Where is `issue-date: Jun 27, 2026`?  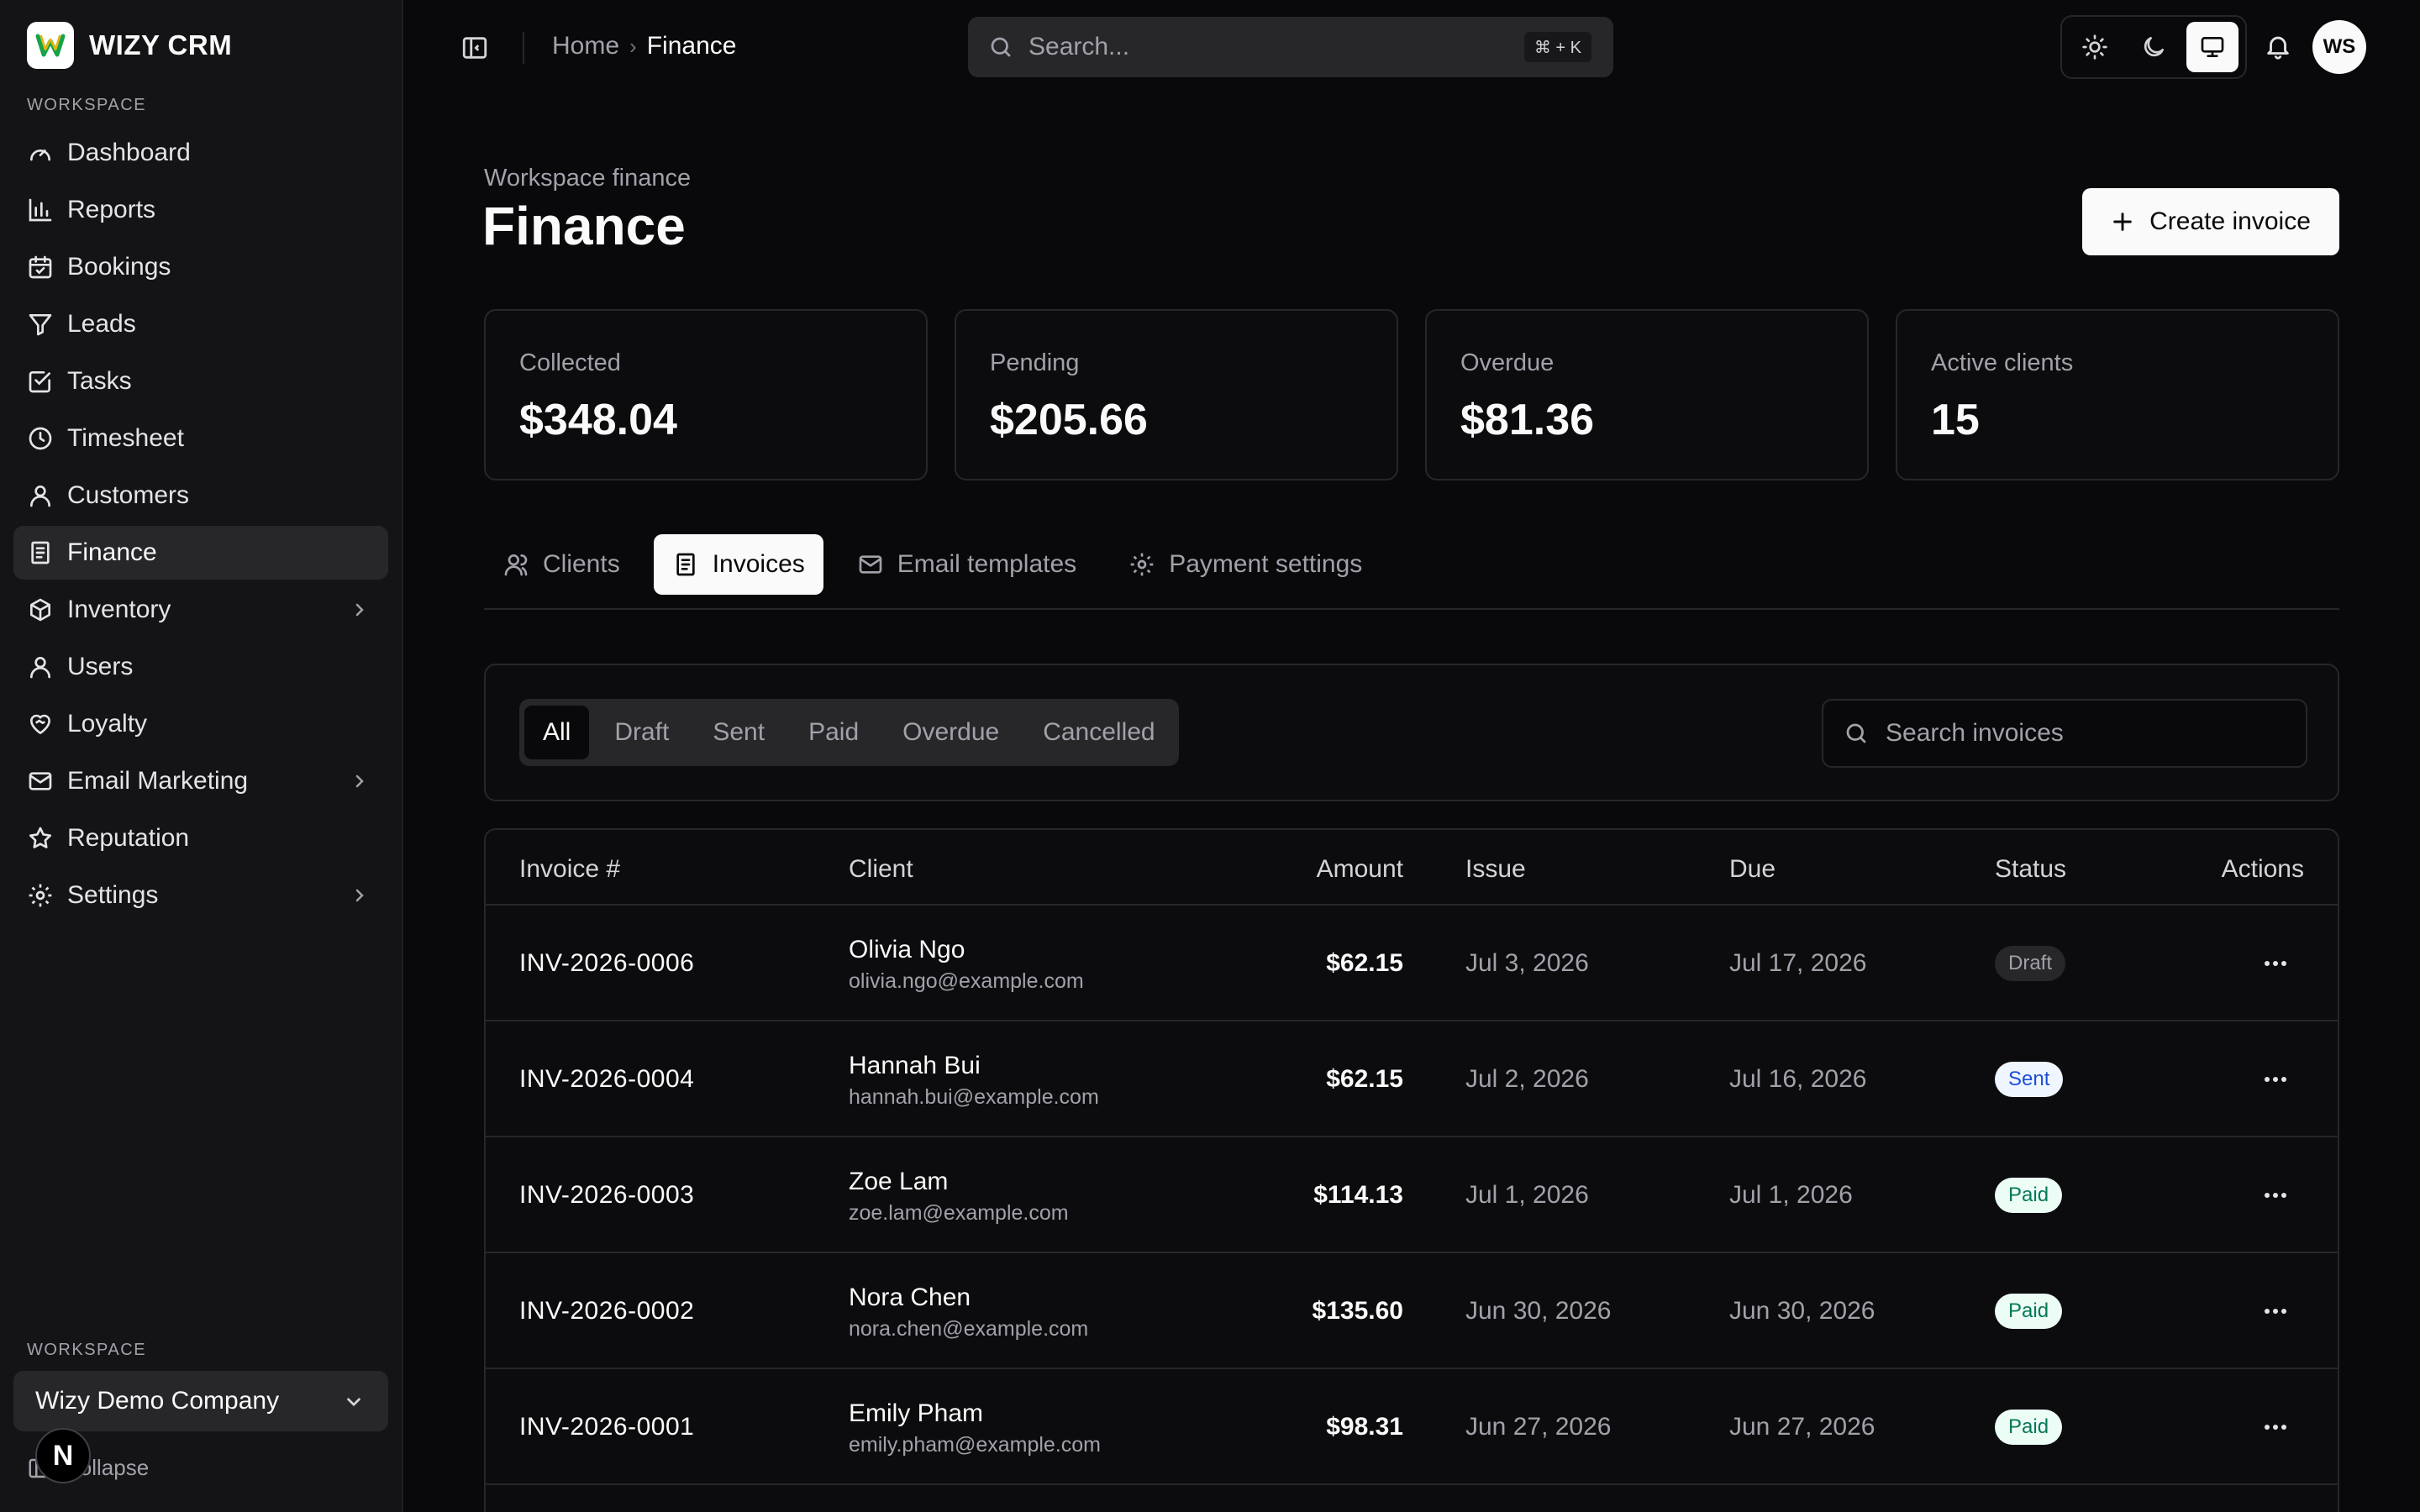 issue-date: Jun 27, 2026 is located at coordinates (1538, 1427).